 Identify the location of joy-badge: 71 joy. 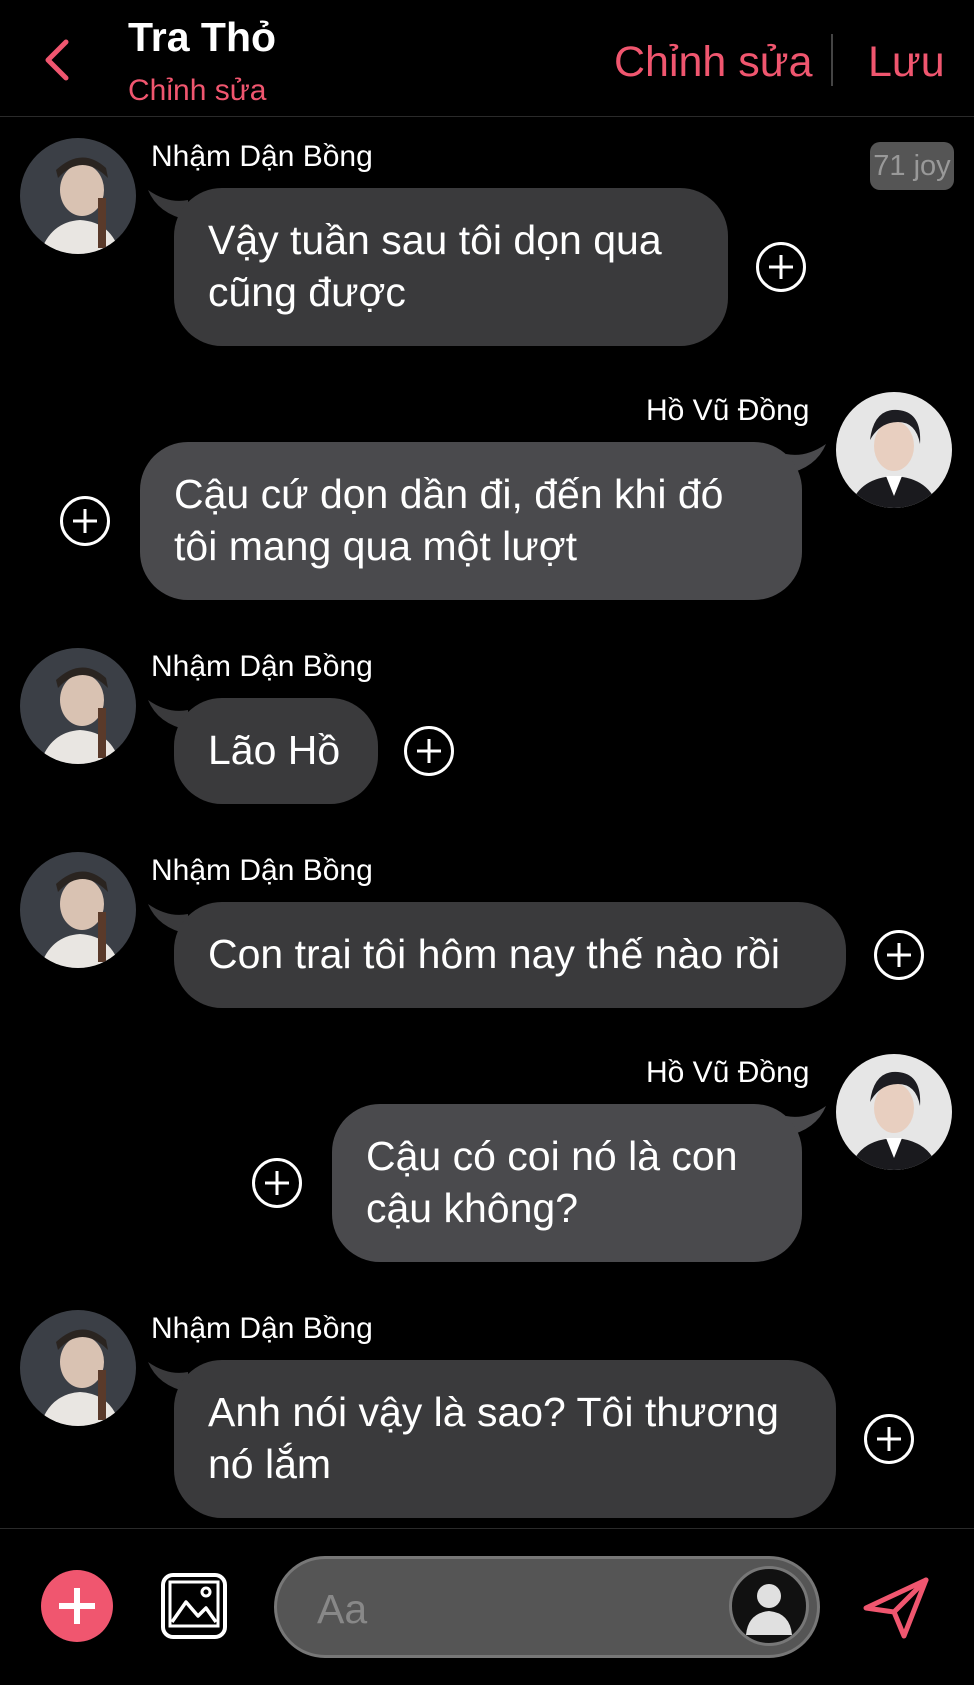
(912, 166).